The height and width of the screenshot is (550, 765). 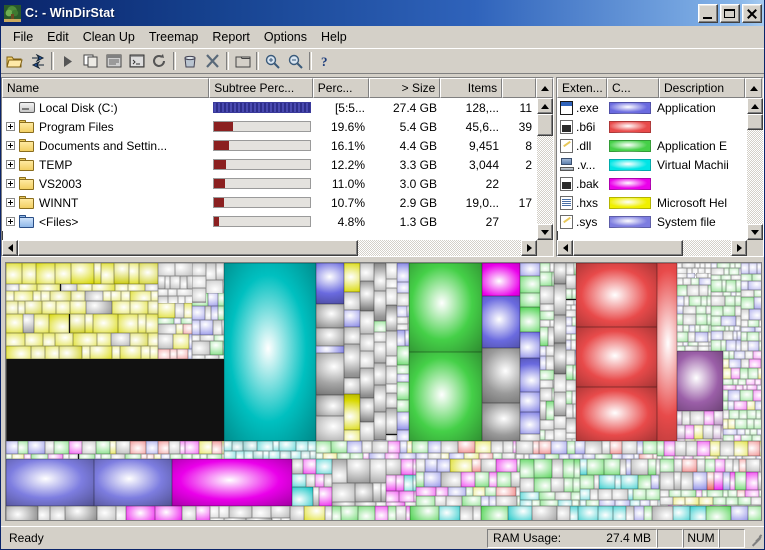 What do you see at coordinates (544, 88) in the screenshot?
I see `header-scroll-up-button` at bounding box center [544, 88].